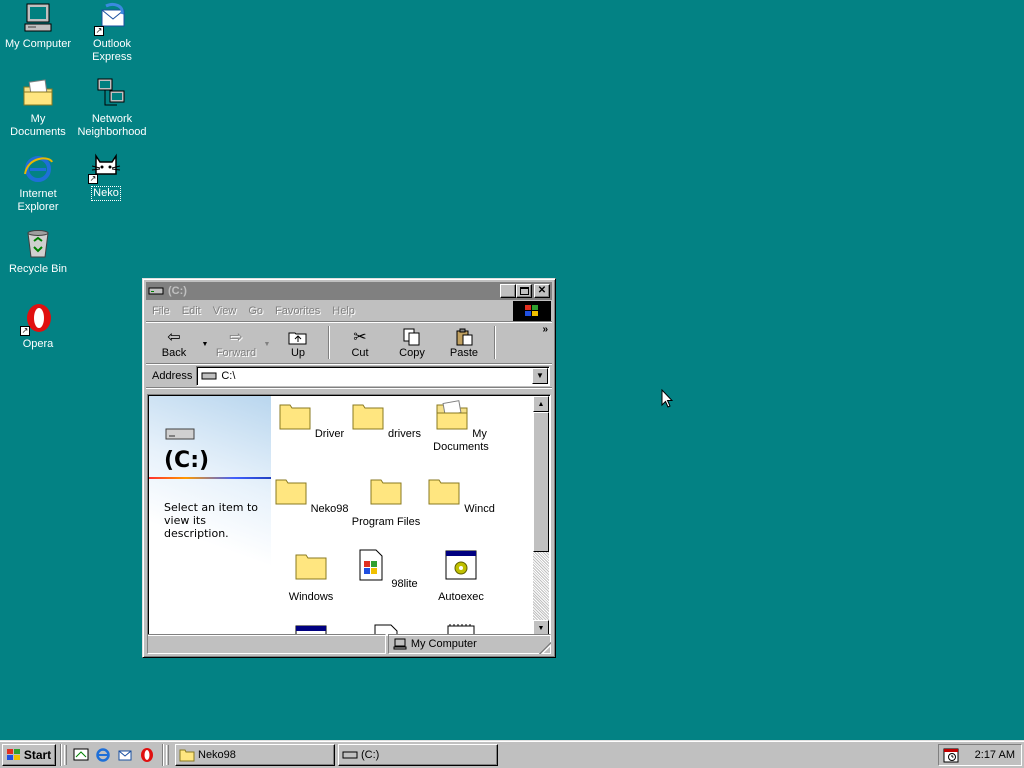  Describe the element at coordinates (464, 353) in the screenshot. I see `paste-label: Paste` at that location.